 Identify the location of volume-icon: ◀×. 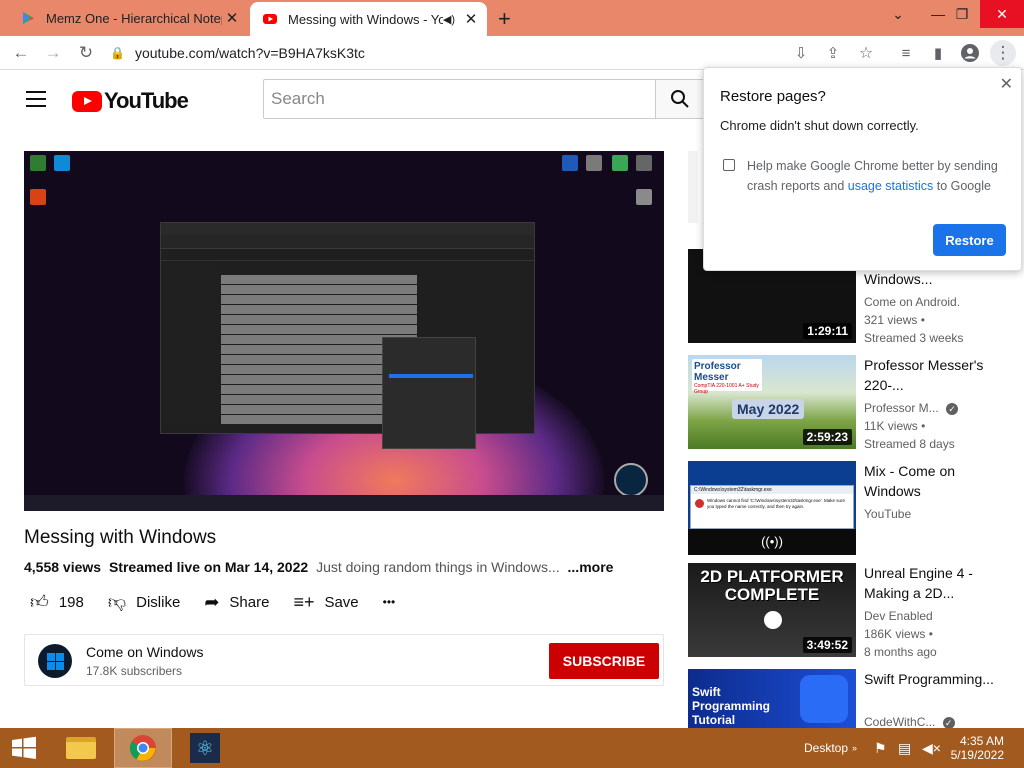
(931, 748).